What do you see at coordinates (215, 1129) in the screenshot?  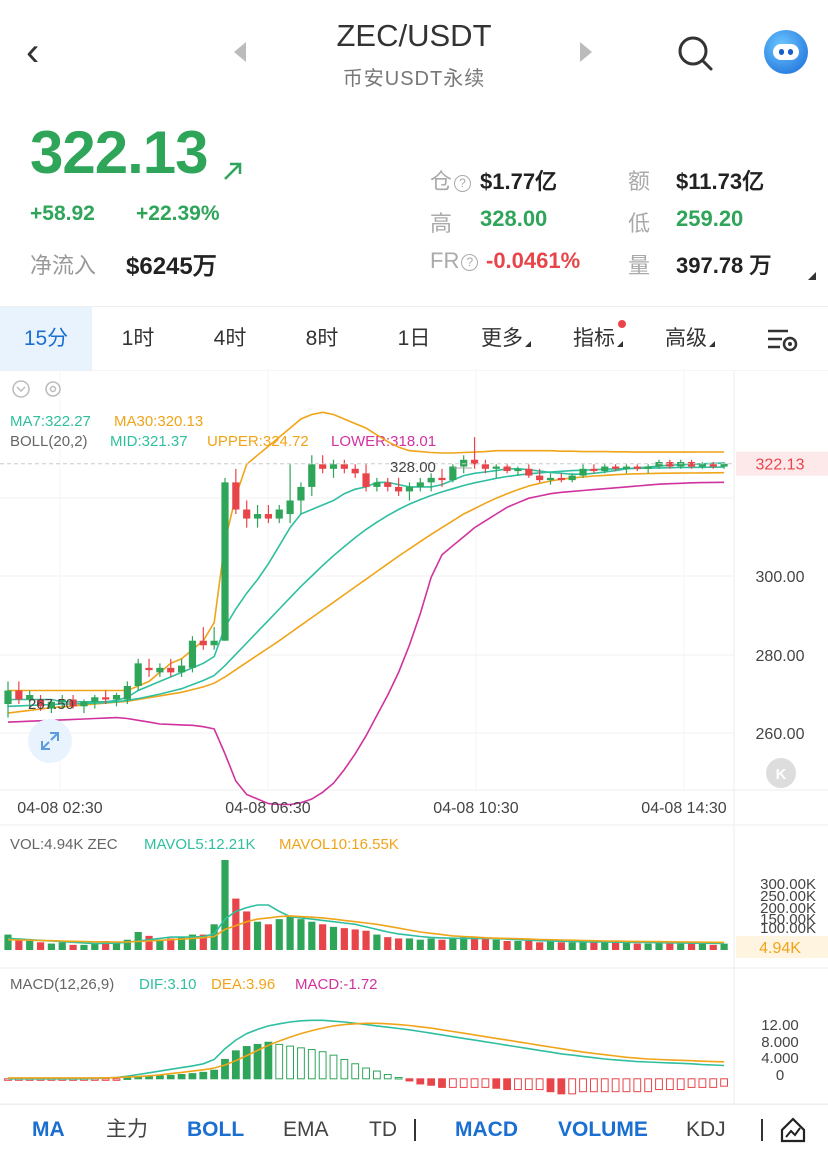 I see `indicator-boll: BOLL` at bounding box center [215, 1129].